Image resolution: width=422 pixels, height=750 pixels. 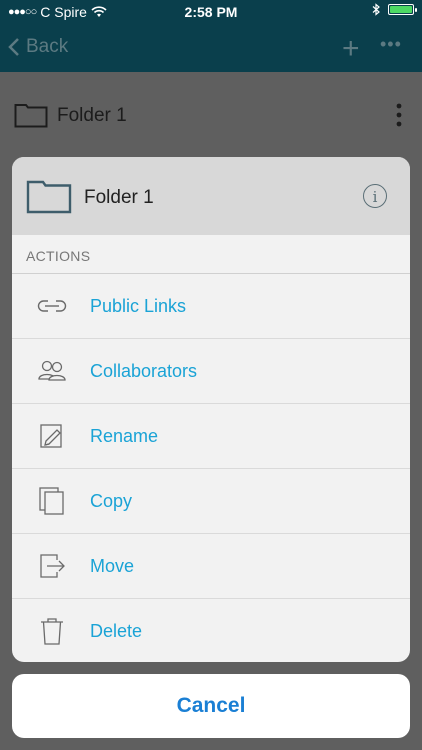 I want to click on cancel-button: Cancel, so click(x=211, y=706).